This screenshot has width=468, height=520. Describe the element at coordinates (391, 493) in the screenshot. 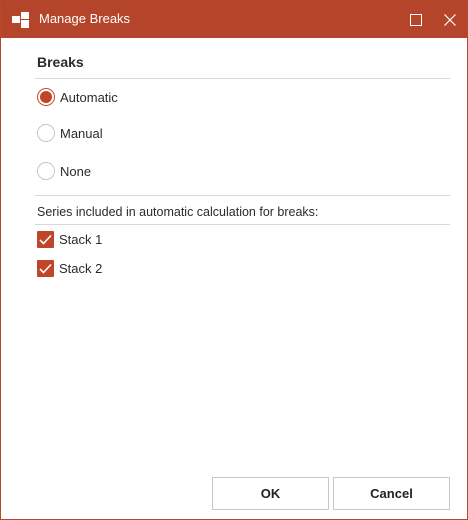

I see `cancel-button: Cancel` at that location.